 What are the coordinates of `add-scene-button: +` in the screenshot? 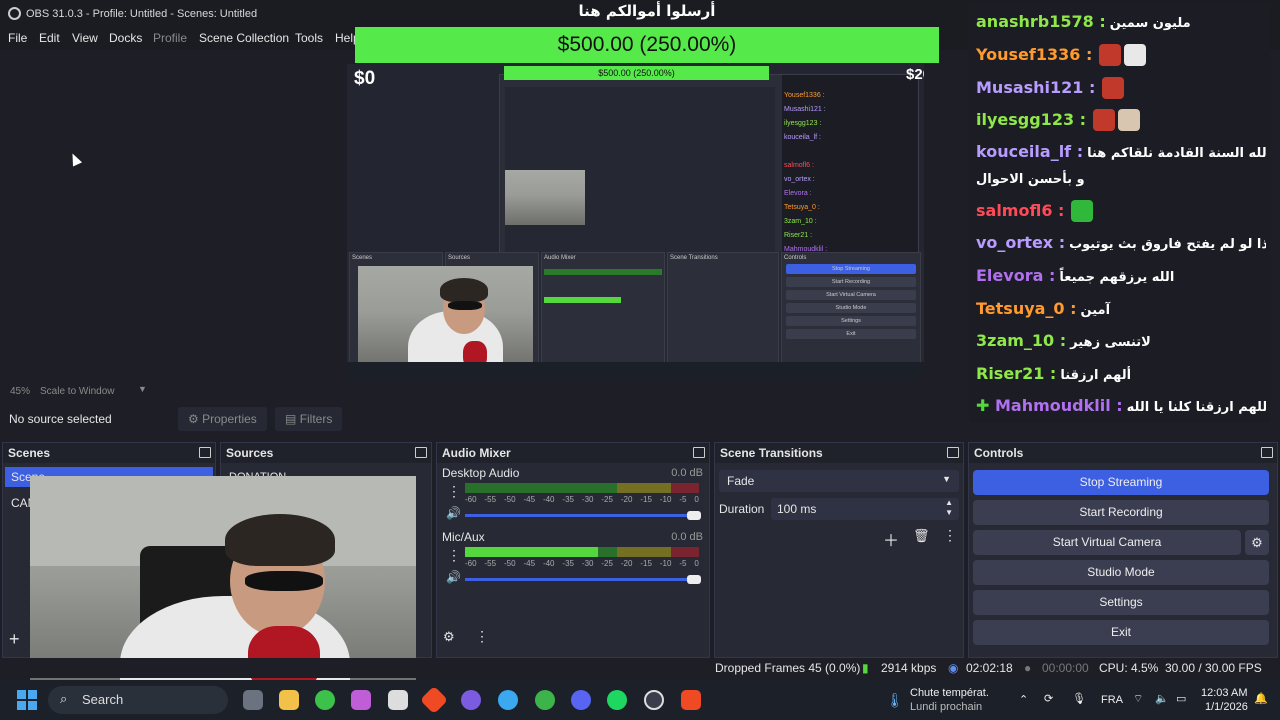 It's located at (14, 639).